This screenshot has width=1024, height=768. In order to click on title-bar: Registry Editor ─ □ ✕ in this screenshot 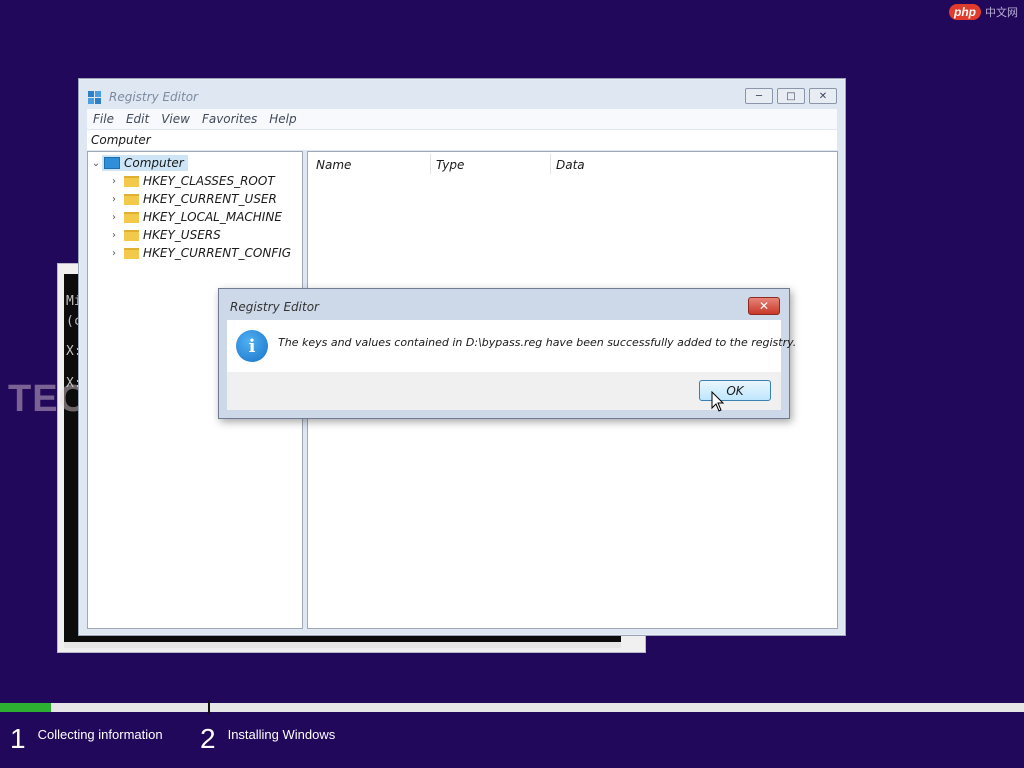, I will do `click(462, 94)`.